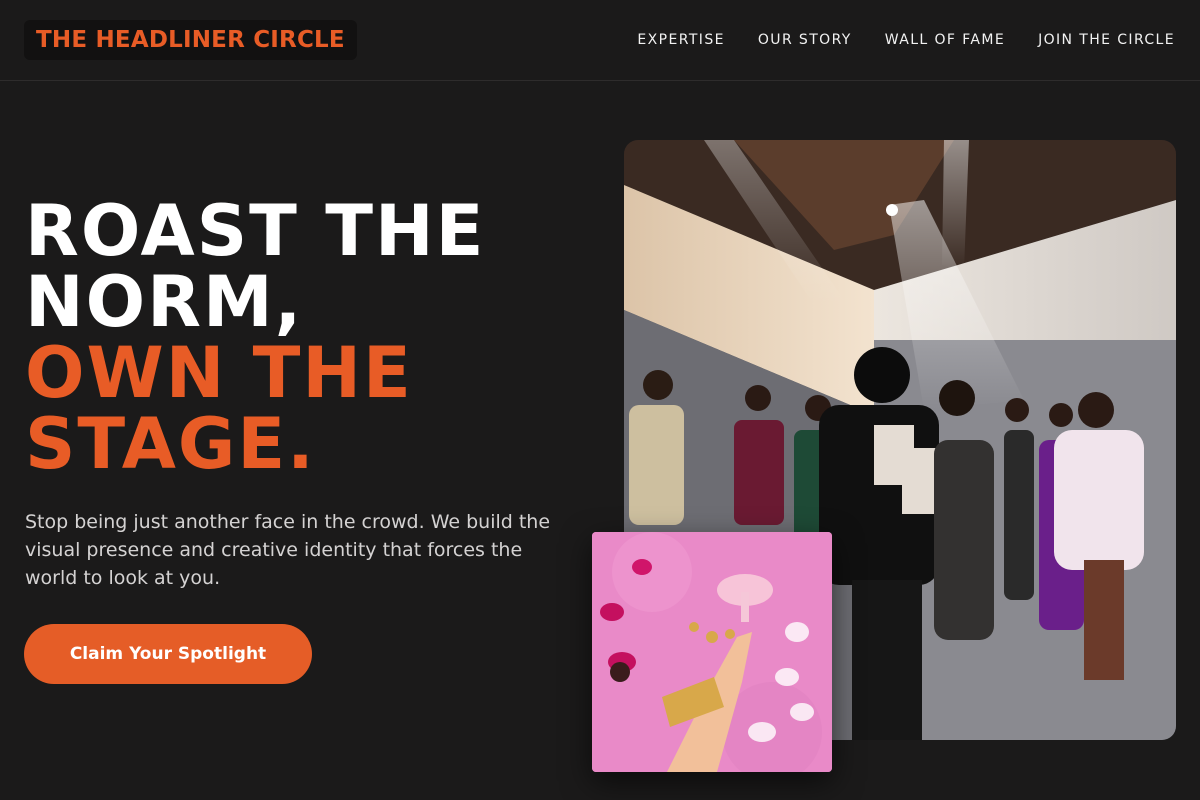 Image resolution: width=1200 pixels, height=800 pixels. What do you see at coordinates (219, 373) in the screenshot?
I see `hero-title-accent-line-1: OWN THE` at bounding box center [219, 373].